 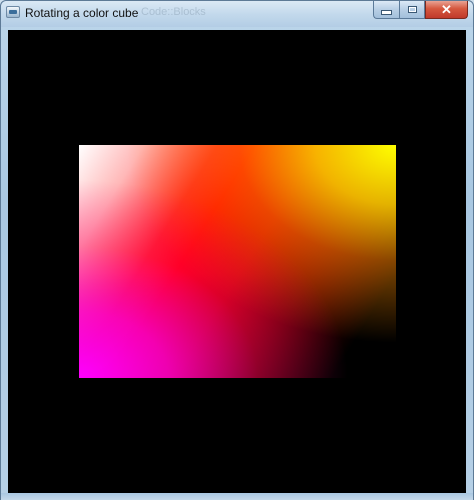 What do you see at coordinates (237, 14) in the screenshot?
I see `title-bar: Rotating a color cube Code::Blocks ✕` at bounding box center [237, 14].